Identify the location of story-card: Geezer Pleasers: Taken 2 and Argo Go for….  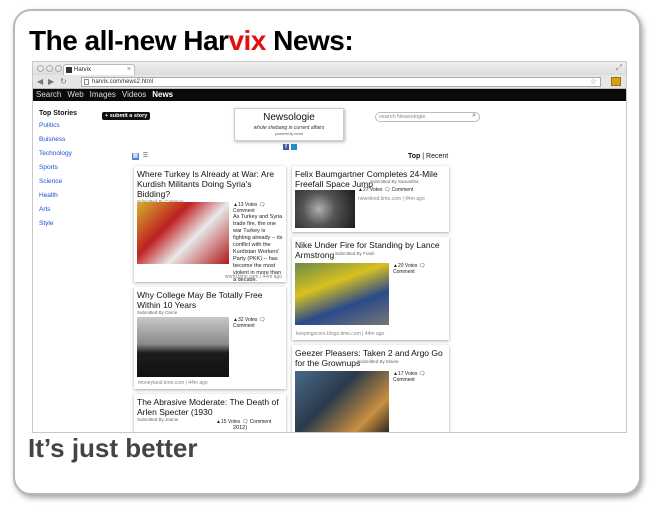
(370, 388).